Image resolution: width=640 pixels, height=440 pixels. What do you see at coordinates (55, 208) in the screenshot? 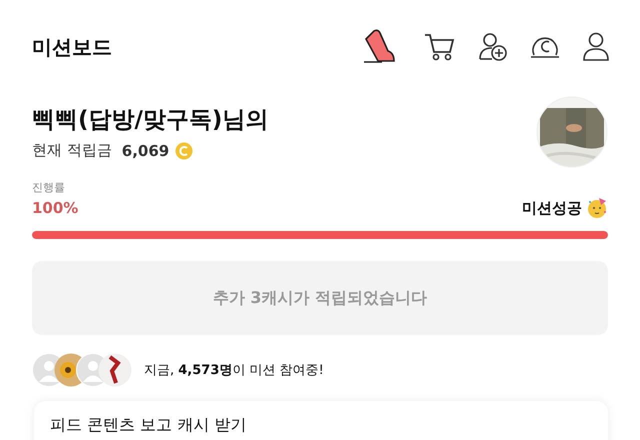
I see `progress-percent: 100%` at bounding box center [55, 208].